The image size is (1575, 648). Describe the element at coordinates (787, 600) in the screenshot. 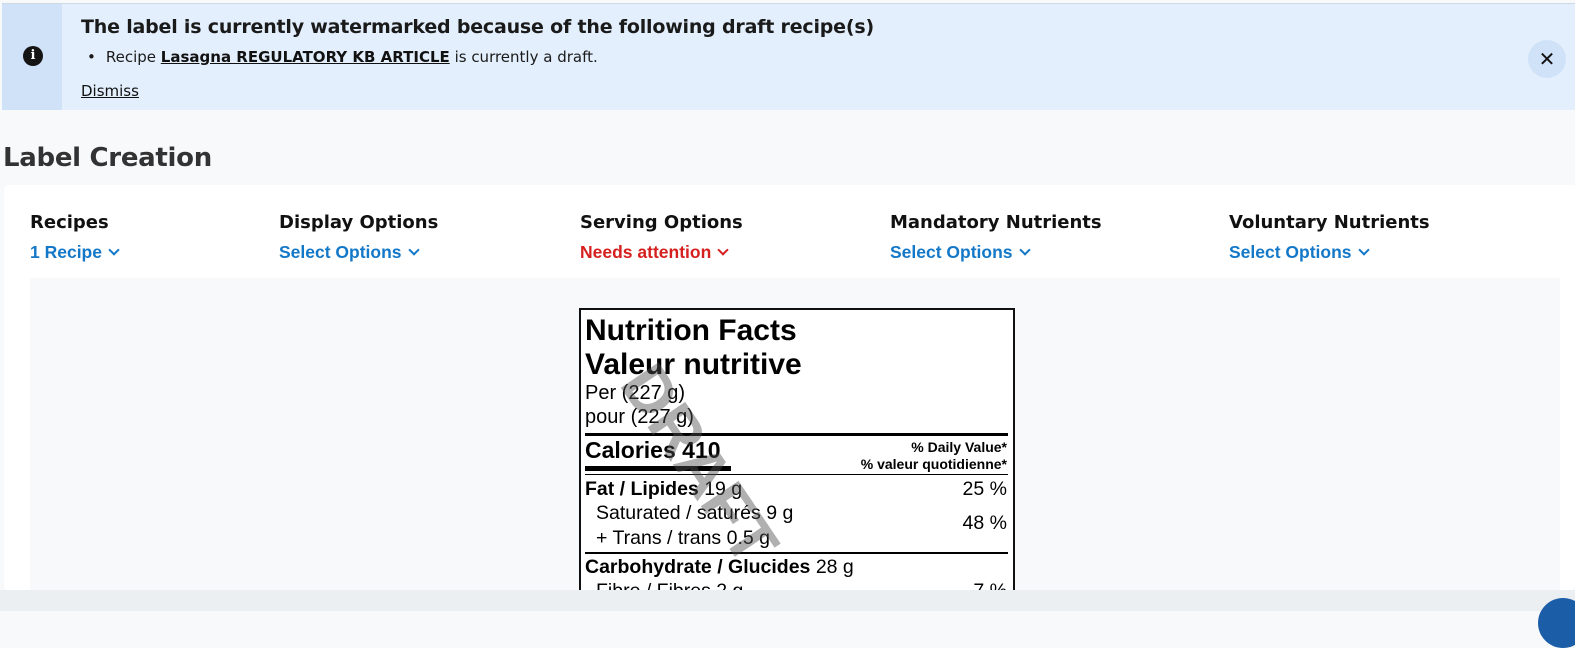

I see `bottom-bar` at that location.